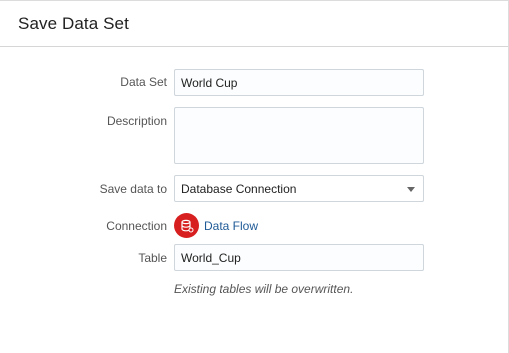 Image resolution: width=509 pixels, height=353 pixels. Describe the element at coordinates (299, 188) in the screenshot. I see `save-data-to-select: Database Connection` at that location.